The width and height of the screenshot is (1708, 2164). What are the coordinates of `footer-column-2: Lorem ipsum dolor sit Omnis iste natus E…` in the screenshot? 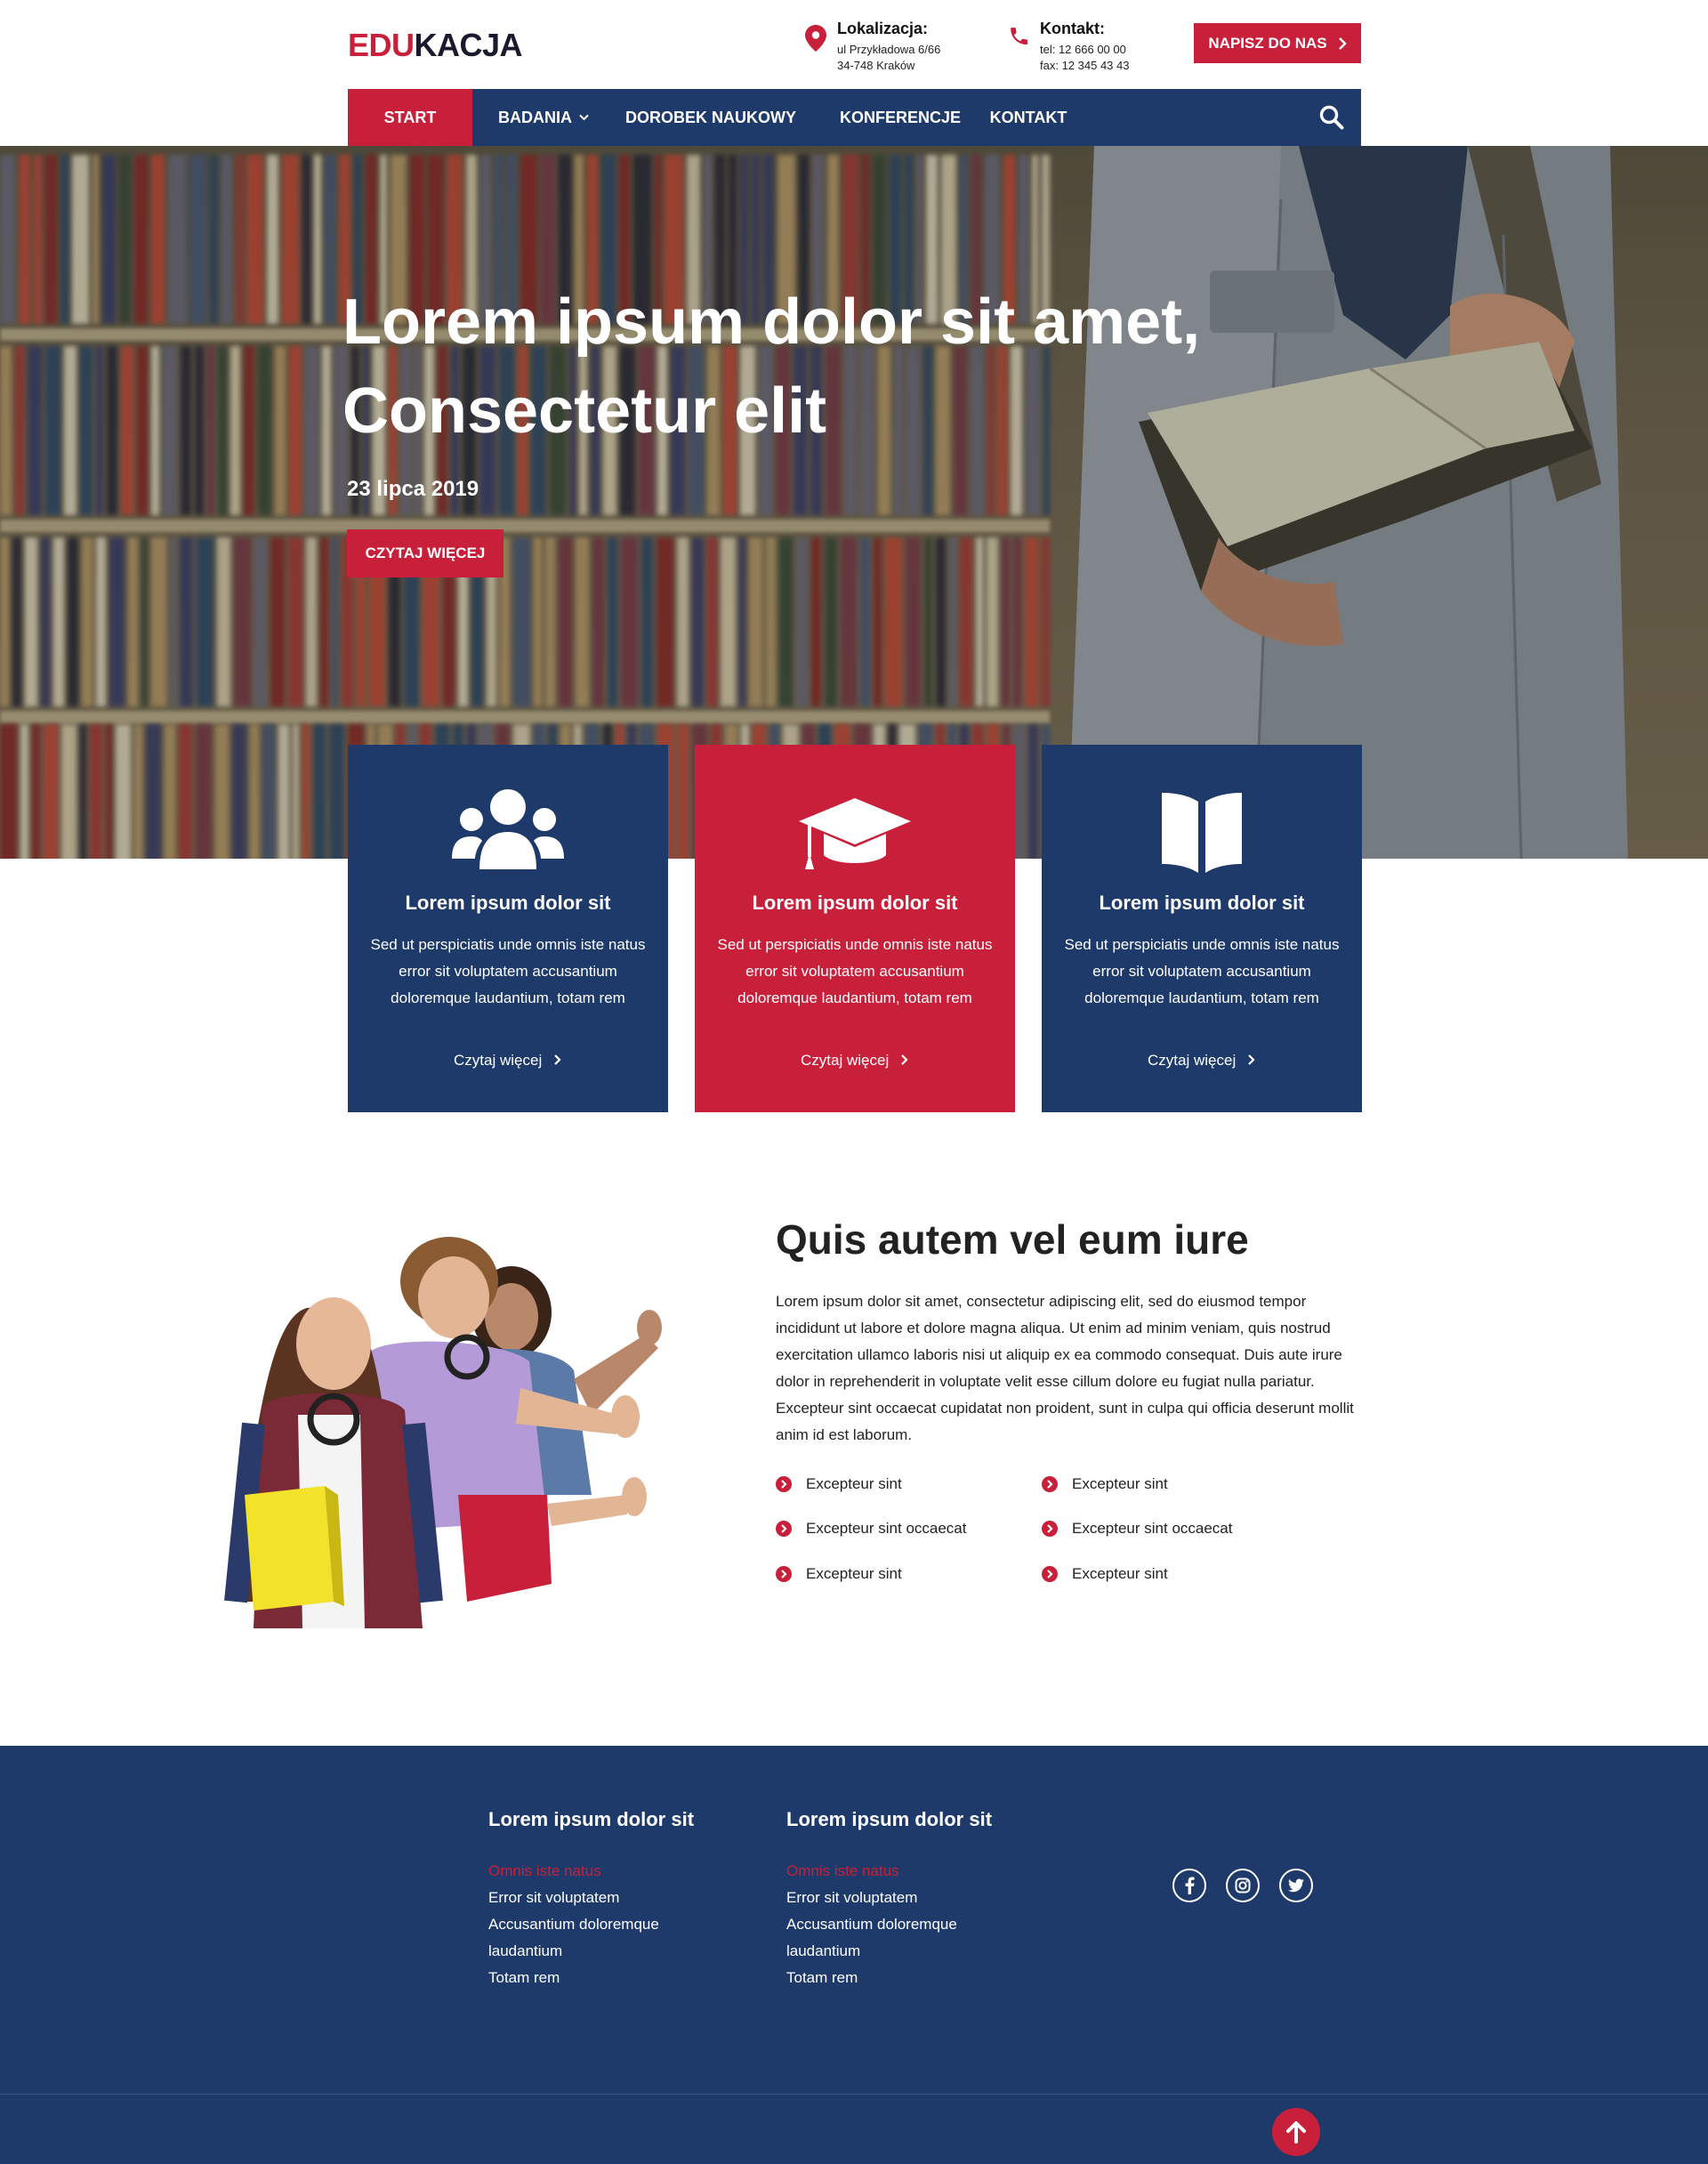 It's located at (889, 1899).